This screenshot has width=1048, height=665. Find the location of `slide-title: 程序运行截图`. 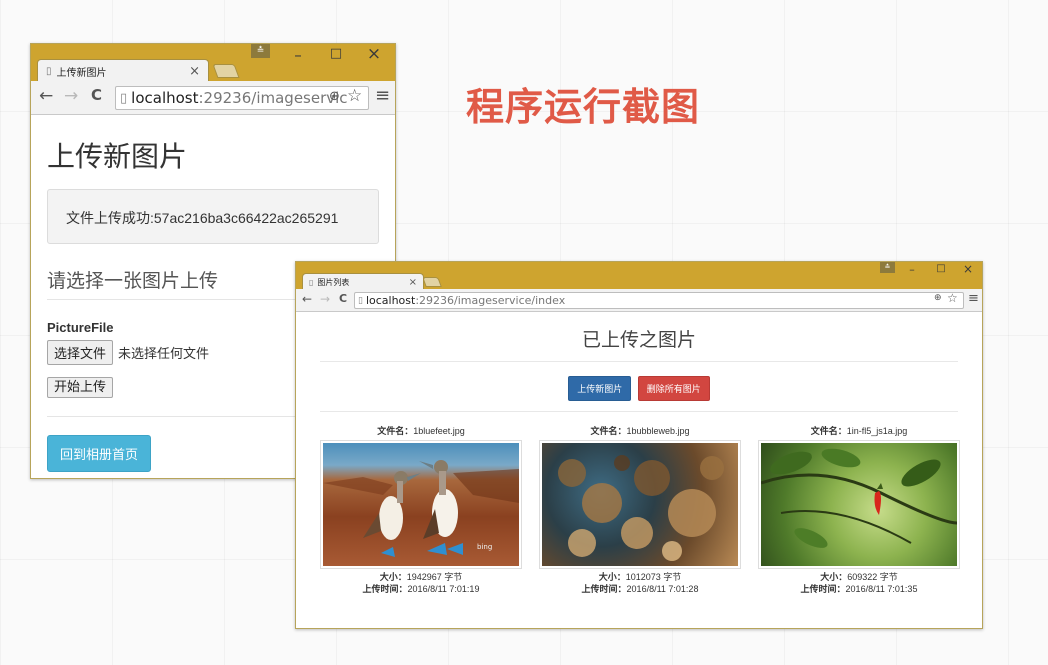

slide-title: 程序运行截图 is located at coordinates (583, 107).